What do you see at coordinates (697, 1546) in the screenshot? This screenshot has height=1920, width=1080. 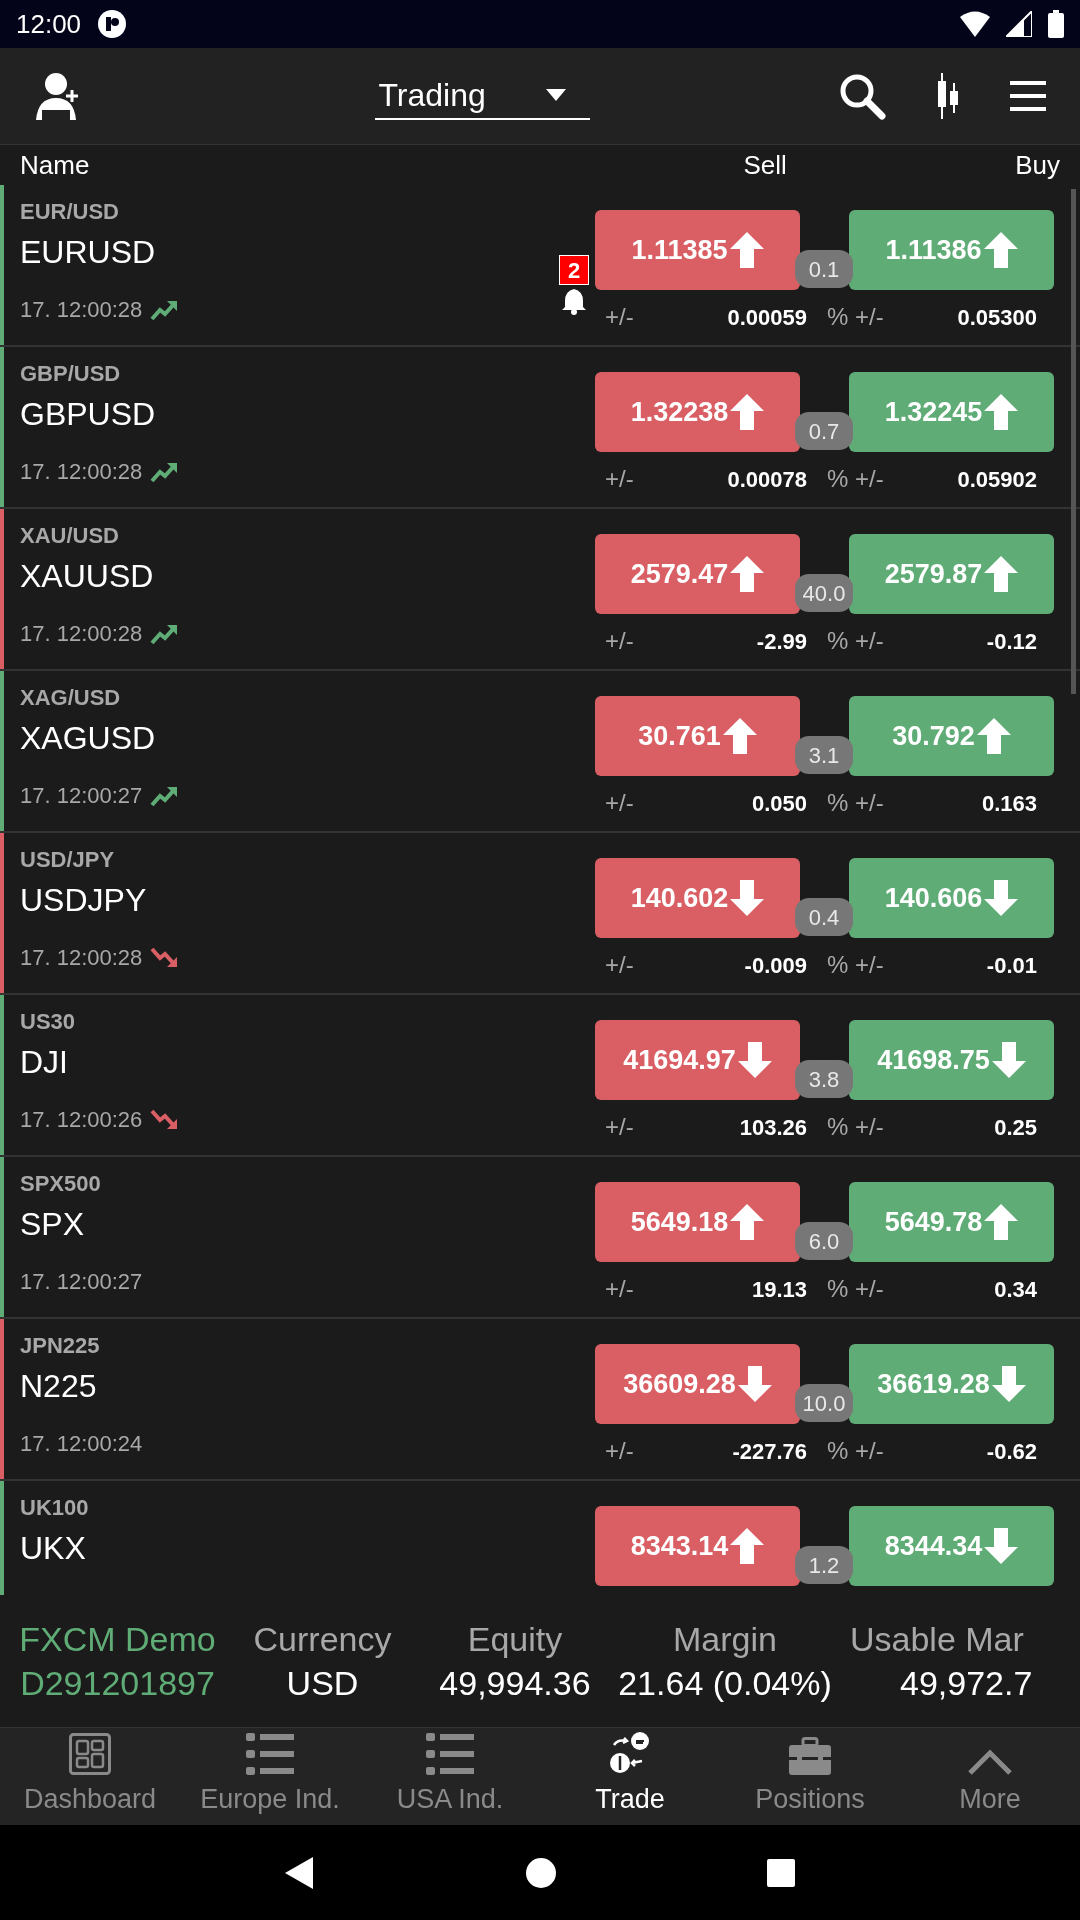 I see `sell-price-button: 8343.14` at bounding box center [697, 1546].